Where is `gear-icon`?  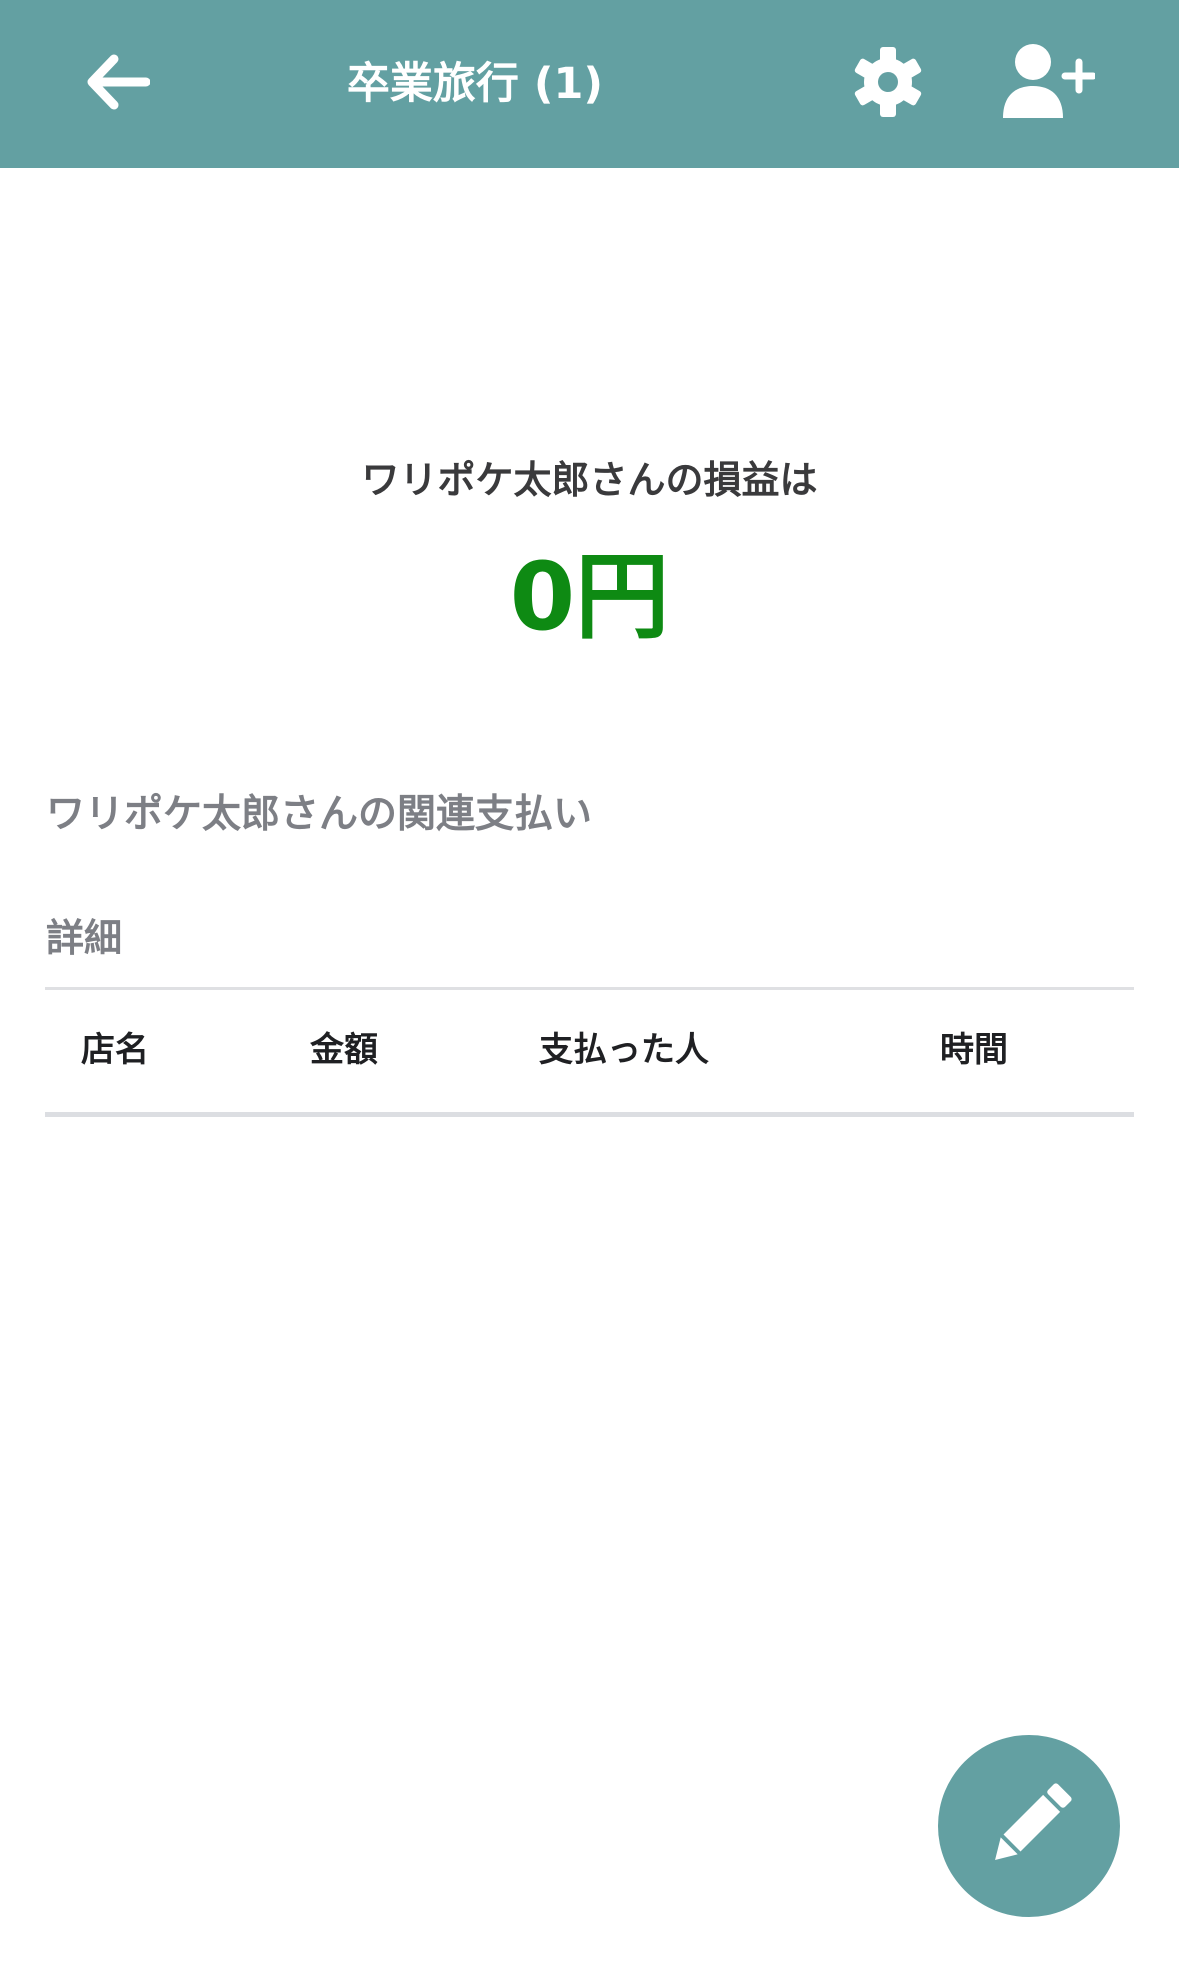
gear-icon is located at coordinates (888, 82).